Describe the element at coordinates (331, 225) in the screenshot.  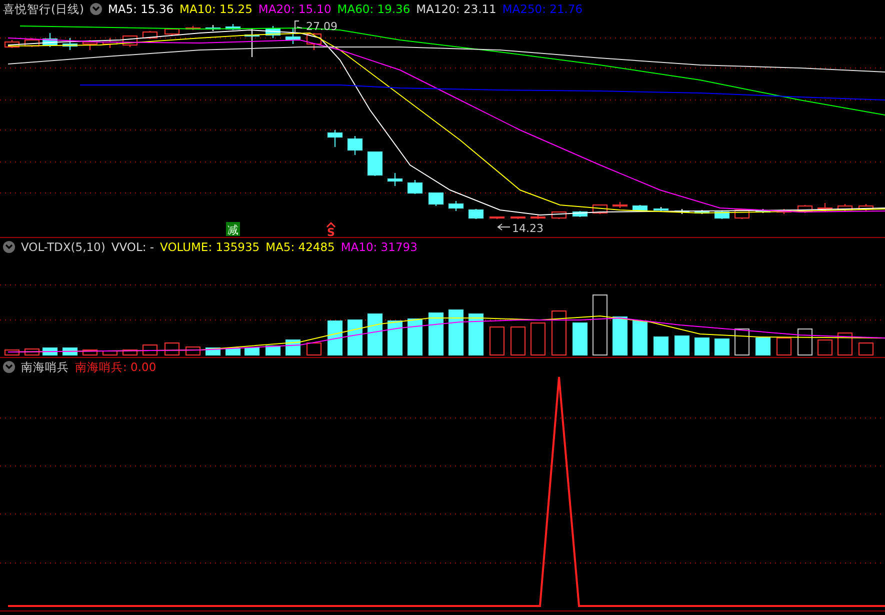
I see `caret-icon` at that location.